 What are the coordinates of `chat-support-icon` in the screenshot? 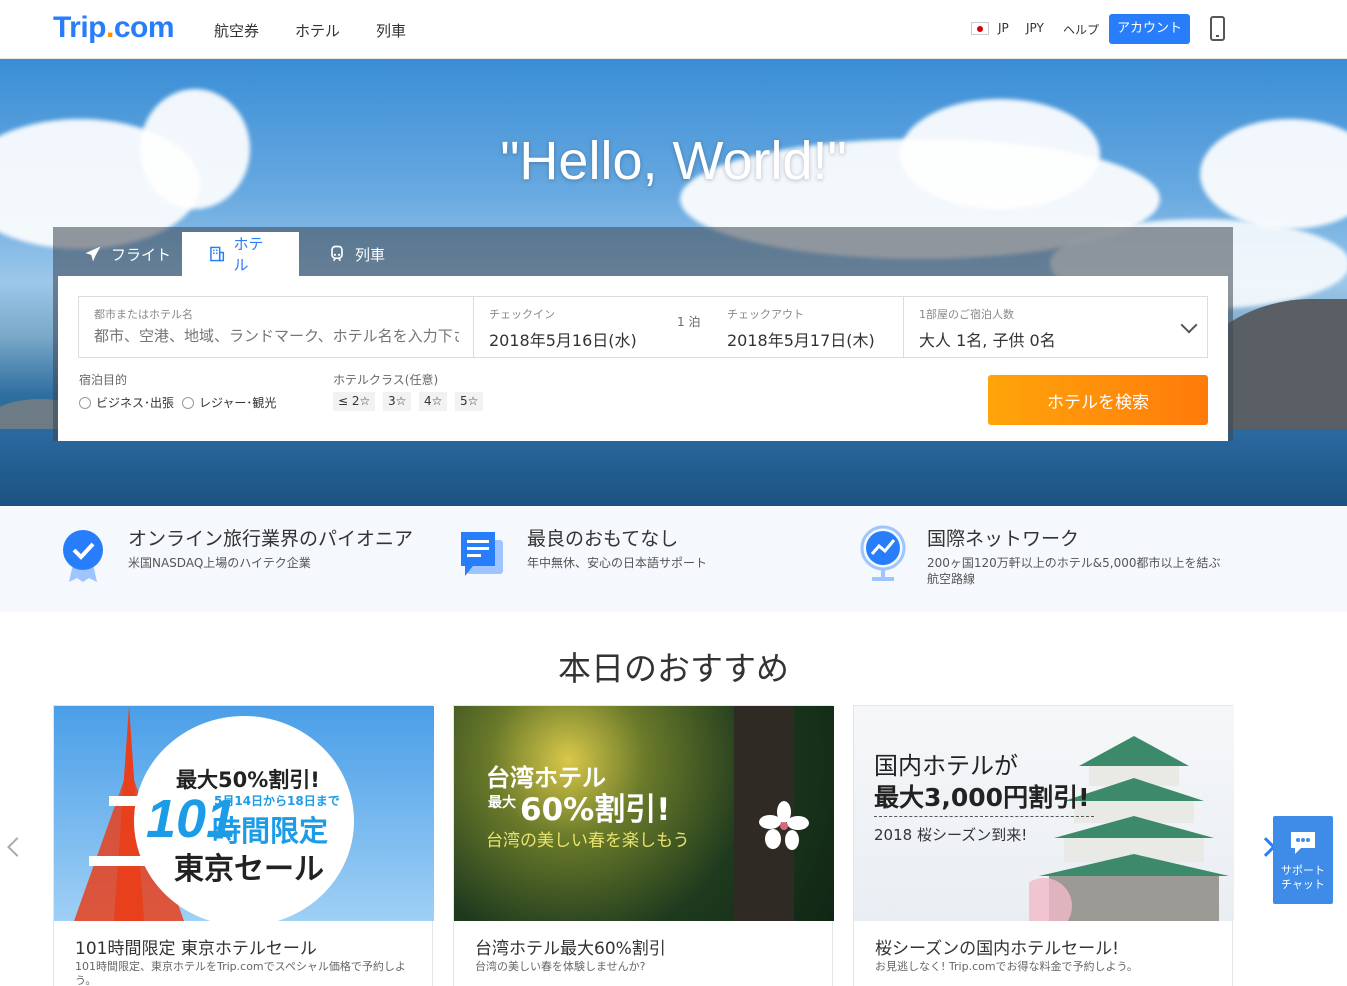 It's located at (482, 554).